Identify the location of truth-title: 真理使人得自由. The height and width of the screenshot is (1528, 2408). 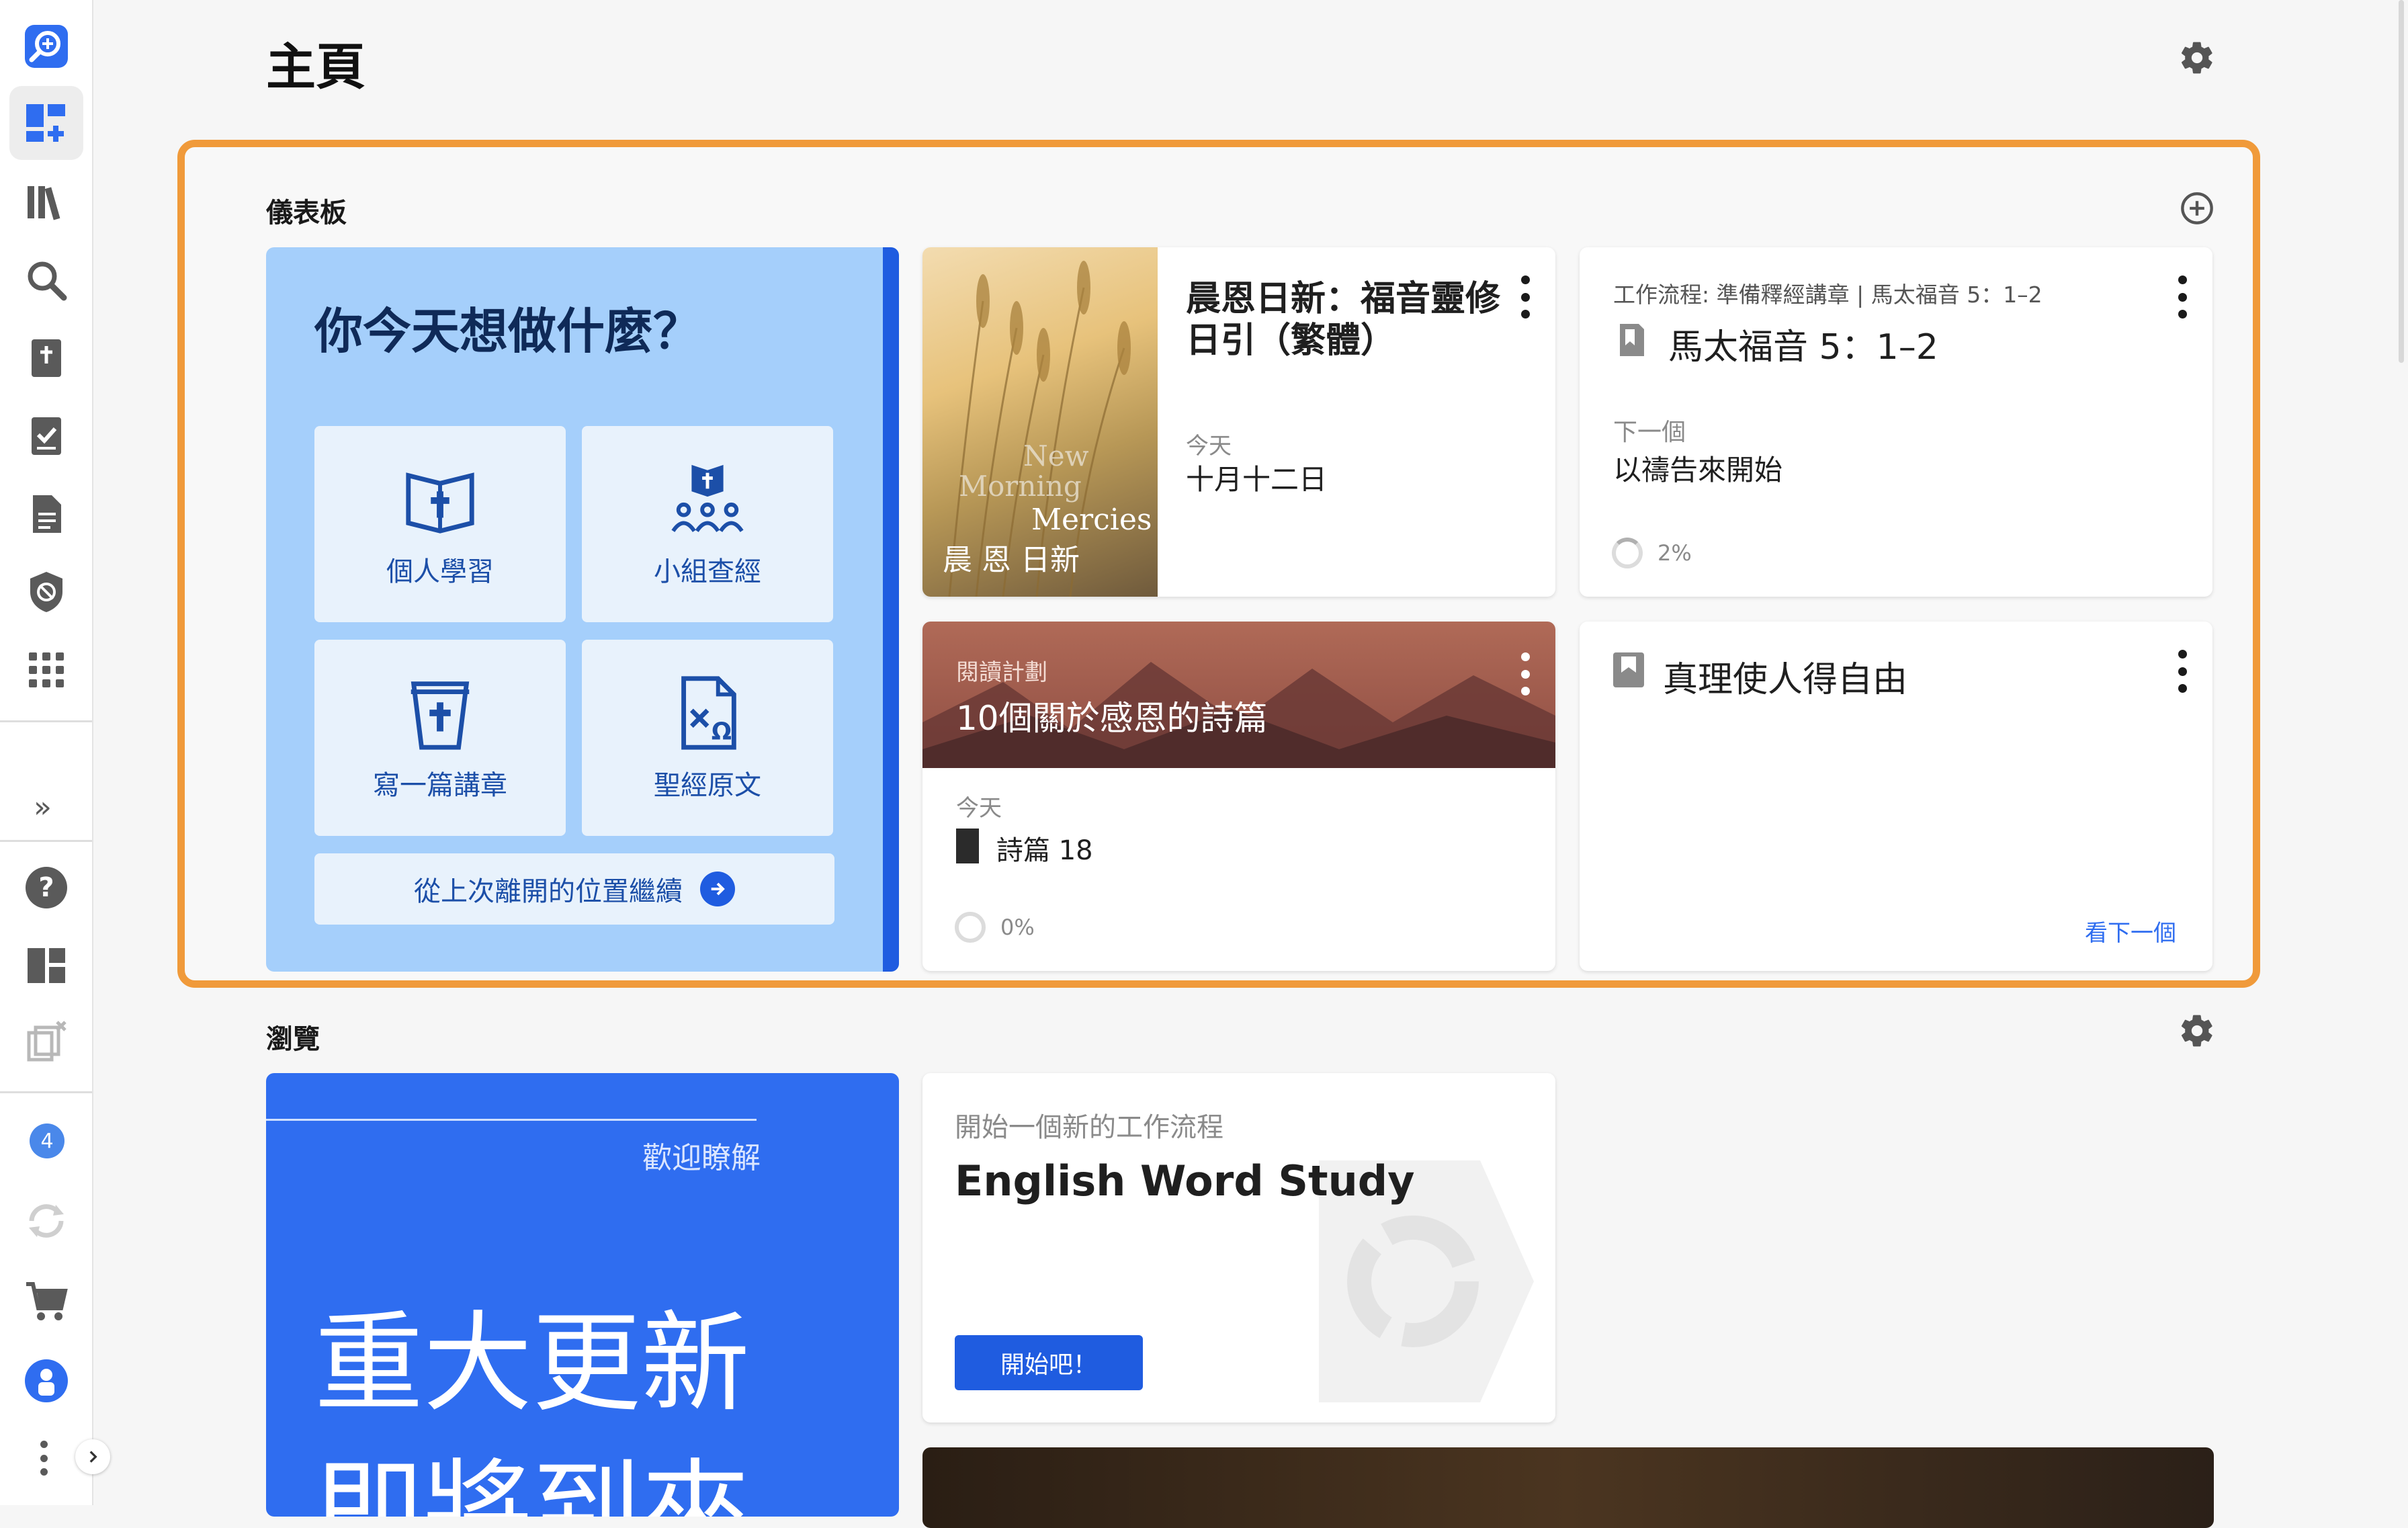
(1785, 680).